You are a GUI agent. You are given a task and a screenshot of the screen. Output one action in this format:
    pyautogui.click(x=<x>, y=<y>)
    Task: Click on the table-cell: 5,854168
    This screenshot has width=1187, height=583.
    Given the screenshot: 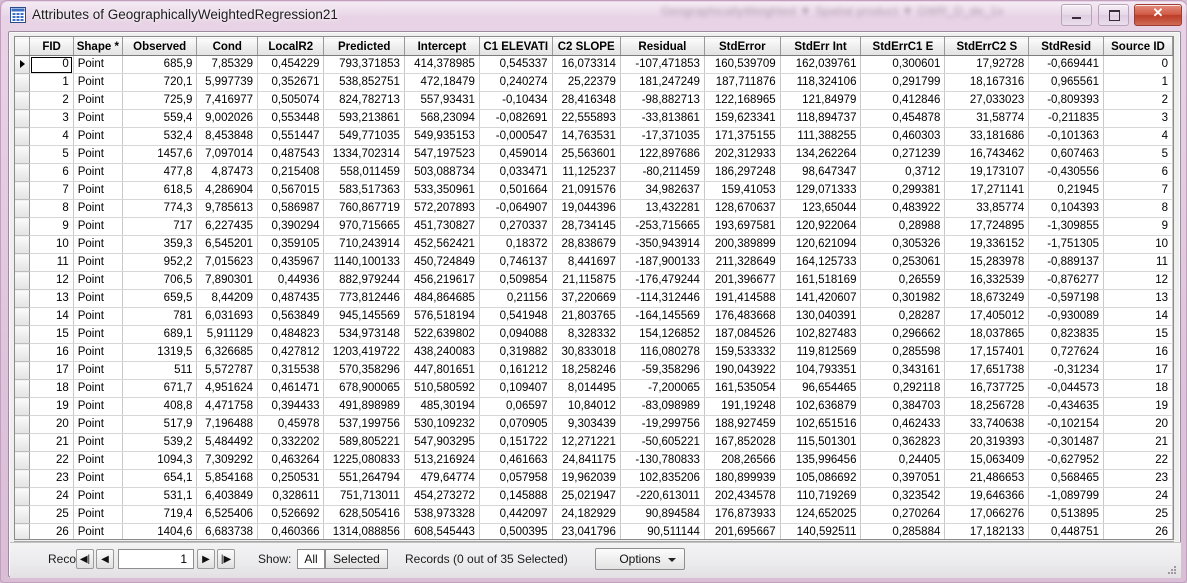 What is the action you would take?
    pyautogui.click(x=227, y=478)
    